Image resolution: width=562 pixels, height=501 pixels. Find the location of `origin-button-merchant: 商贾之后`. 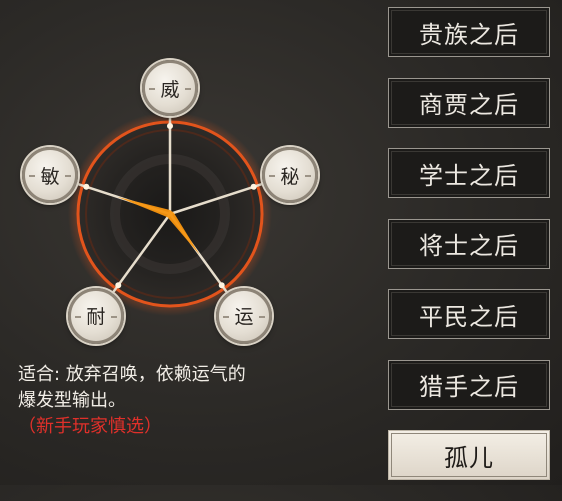

origin-button-merchant: 商贾之后 is located at coordinates (469, 102).